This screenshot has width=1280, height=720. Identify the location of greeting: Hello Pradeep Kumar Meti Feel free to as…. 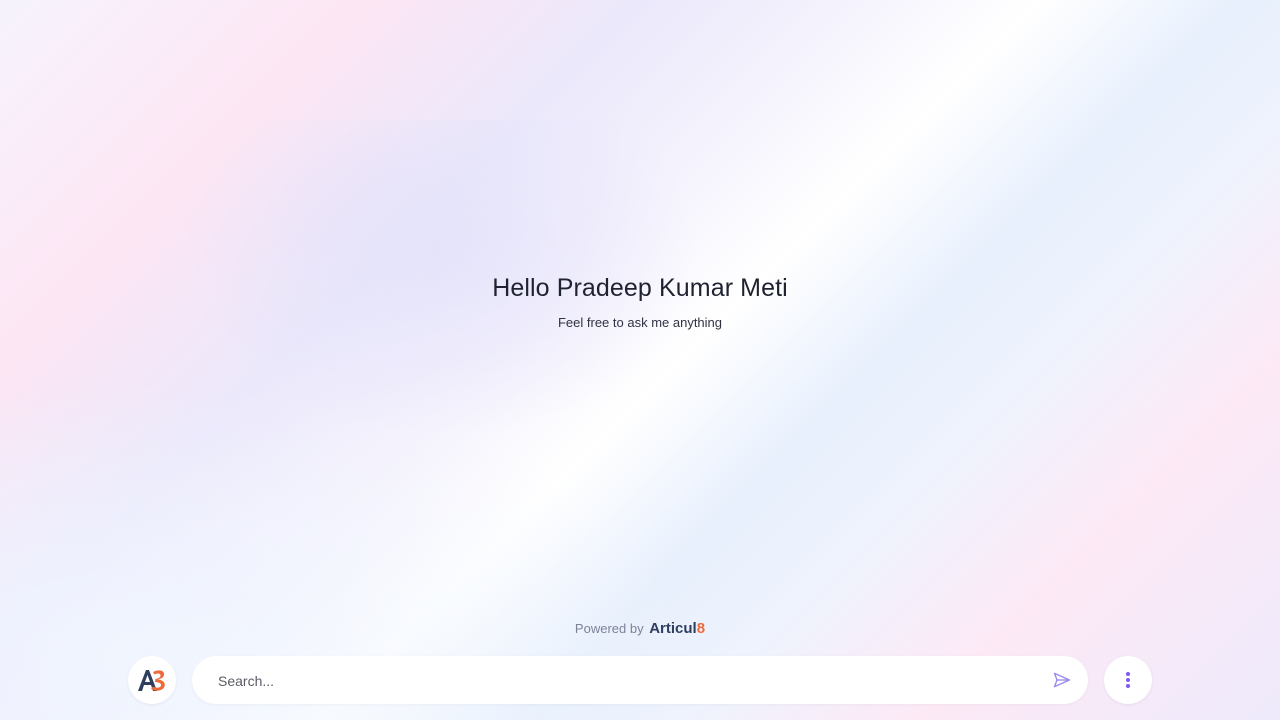
(640, 302).